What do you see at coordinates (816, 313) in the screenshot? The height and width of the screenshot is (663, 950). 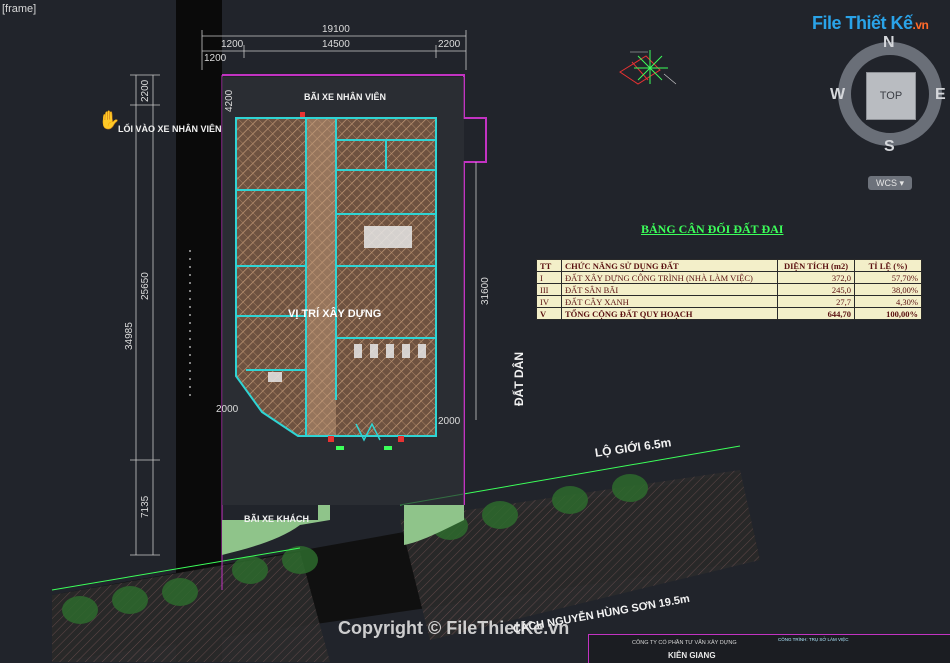 I see `table-cell: 644,70` at bounding box center [816, 313].